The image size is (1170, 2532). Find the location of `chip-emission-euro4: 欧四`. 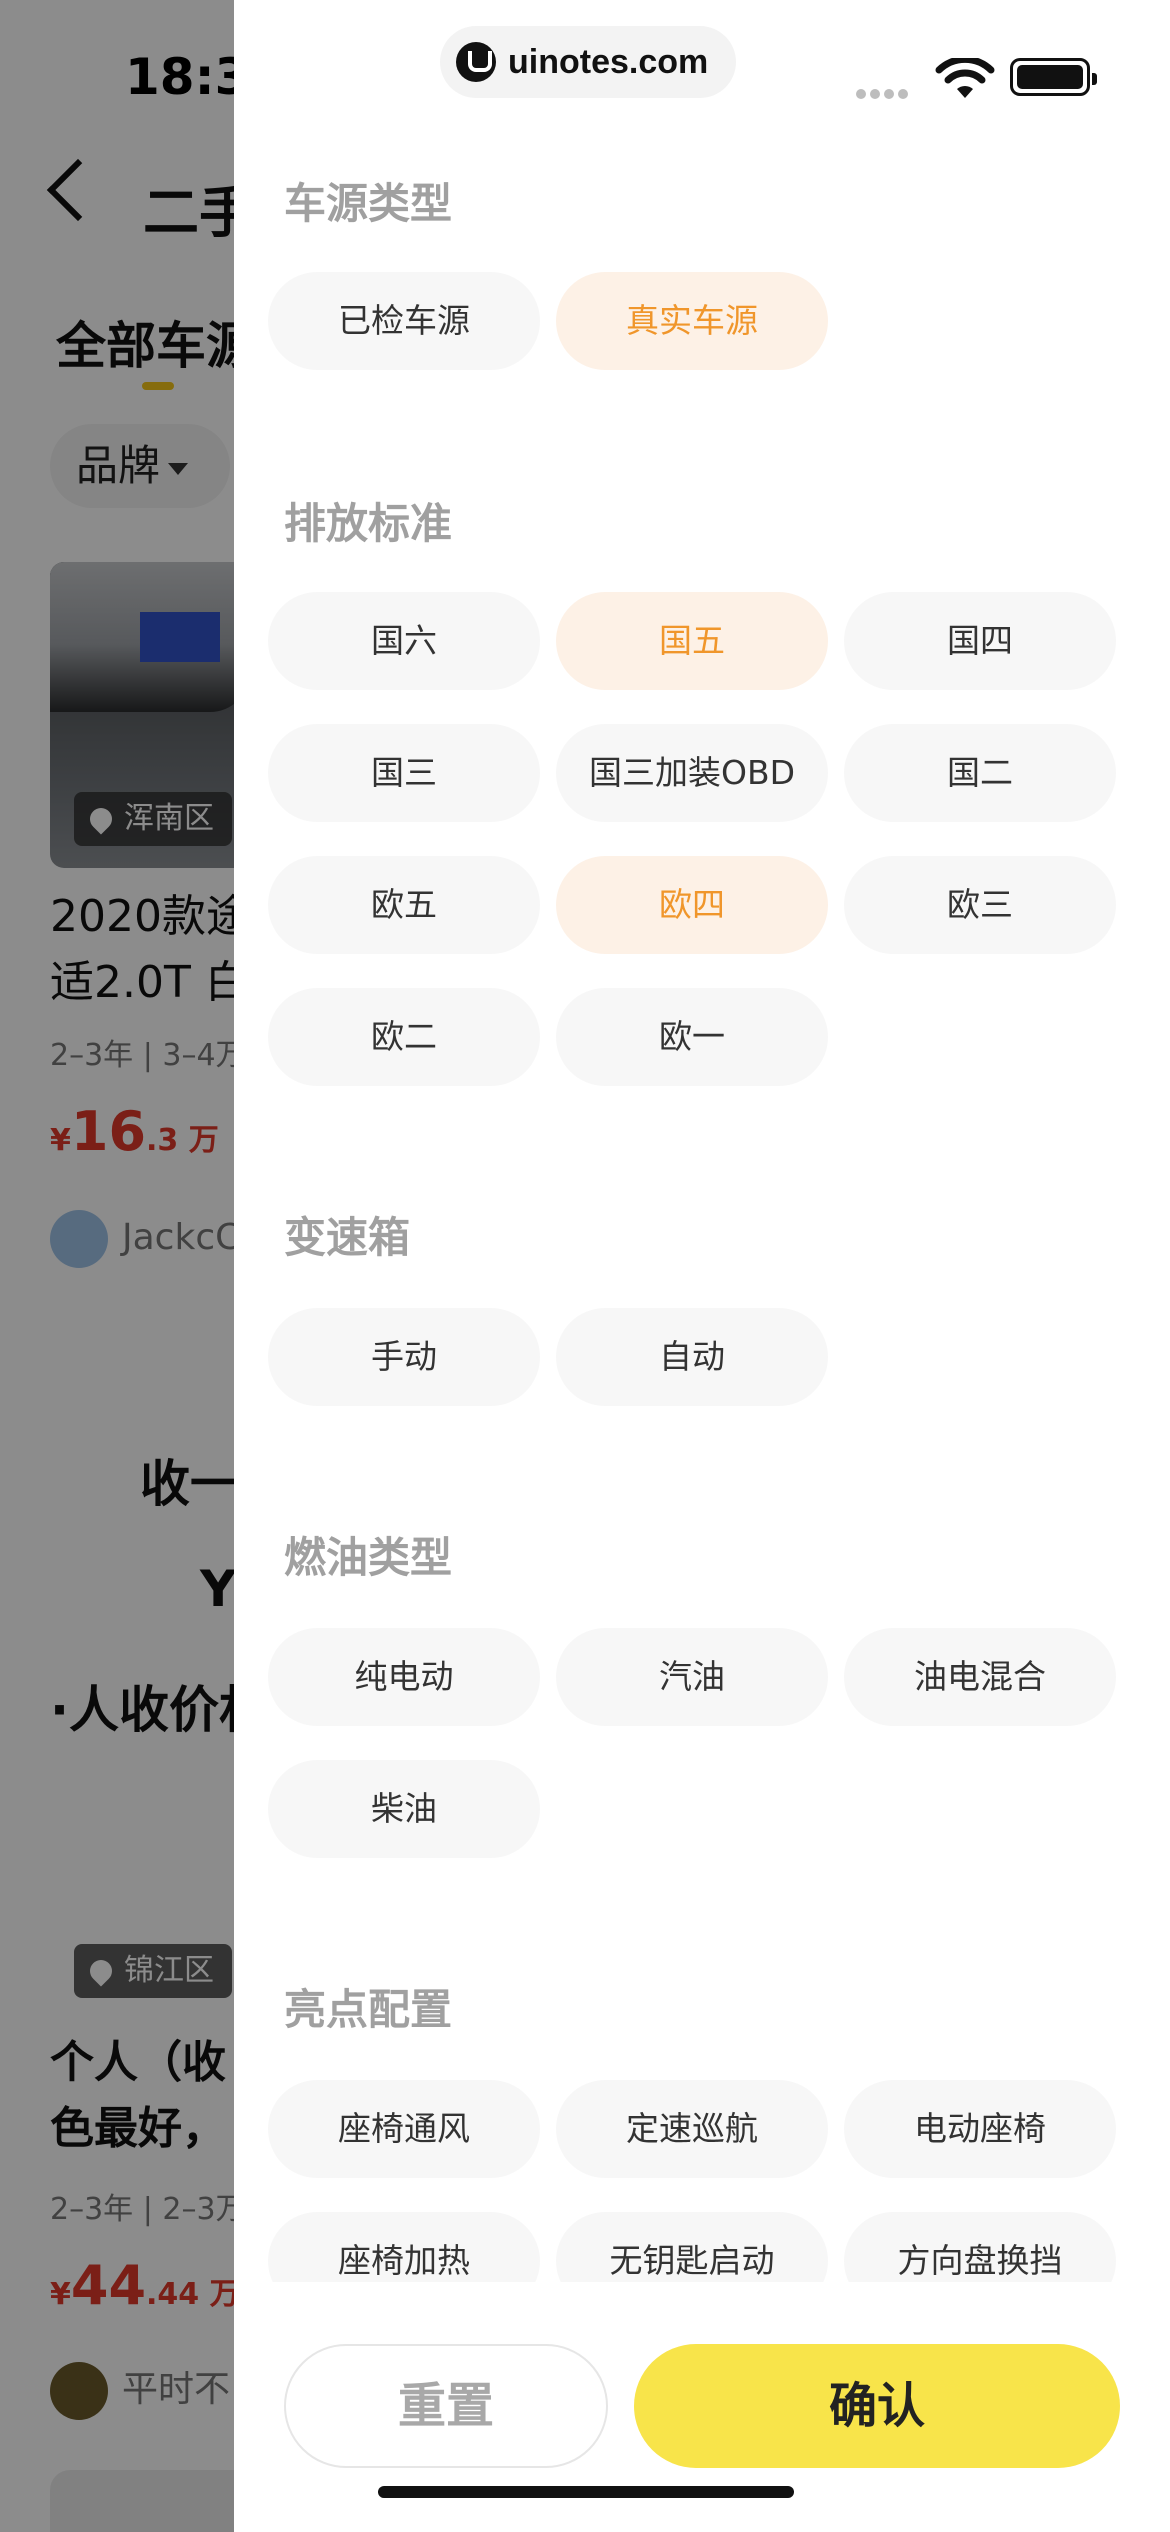

chip-emission-euro4: 欧四 is located at coordinates (692, 905).